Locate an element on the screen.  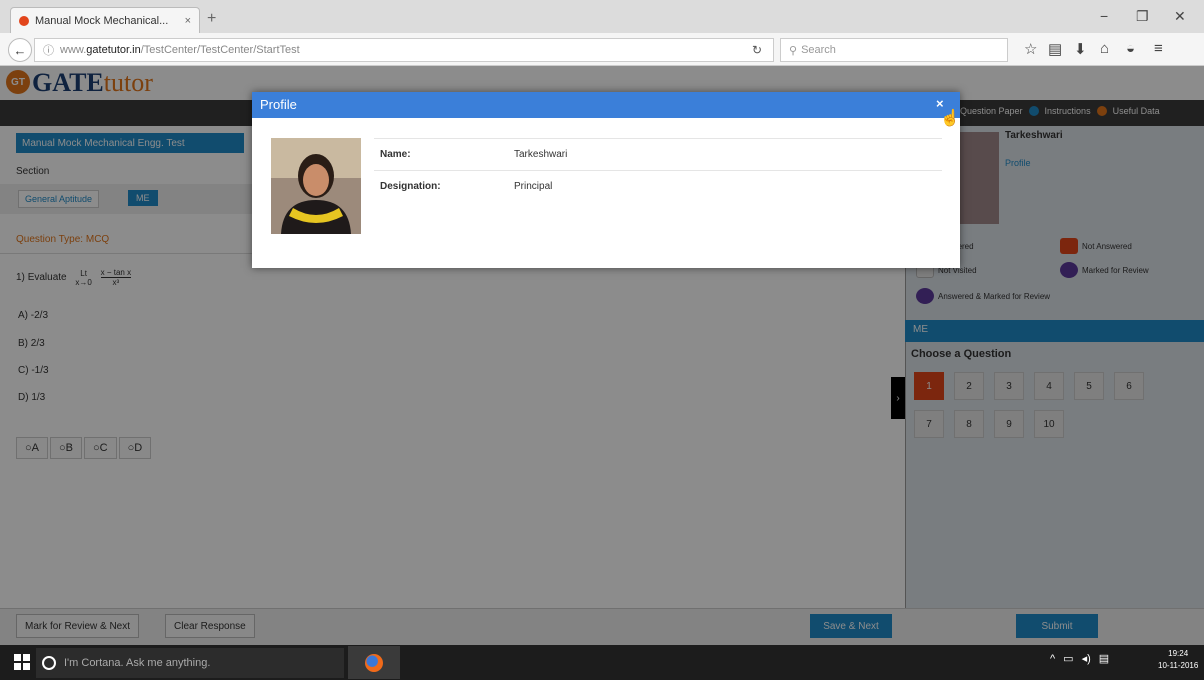
back-arrow-icon: ← is located at coordinates (20, 50).